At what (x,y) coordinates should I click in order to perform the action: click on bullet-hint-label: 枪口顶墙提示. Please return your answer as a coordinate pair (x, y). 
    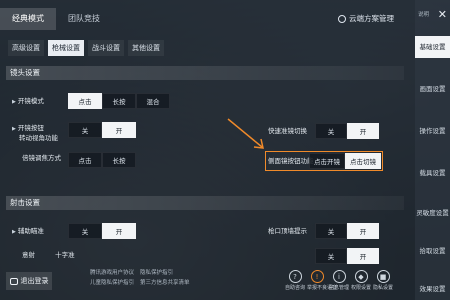
    Looking at the image, I should click on (287, 231).